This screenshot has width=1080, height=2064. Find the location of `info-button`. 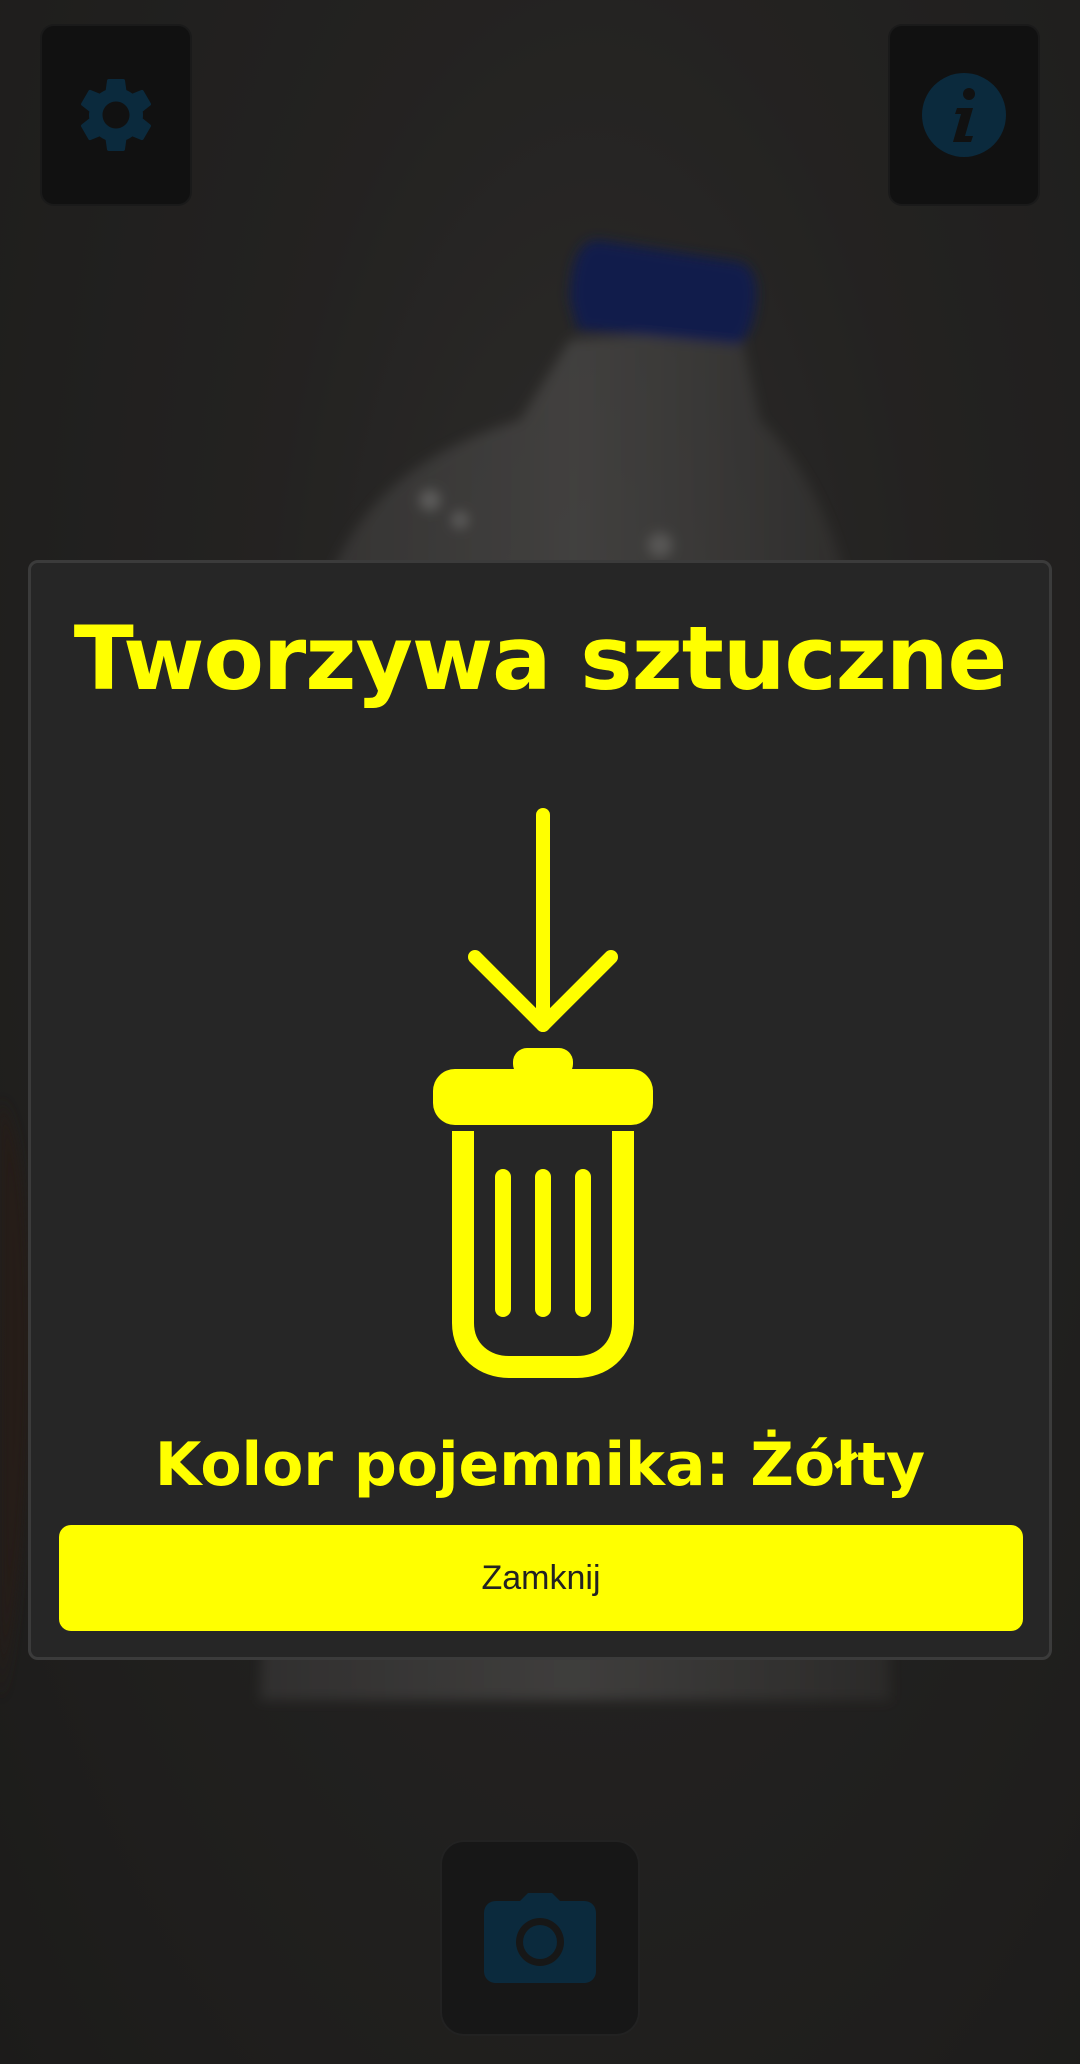

info-button is located at coordinates (964, 115).